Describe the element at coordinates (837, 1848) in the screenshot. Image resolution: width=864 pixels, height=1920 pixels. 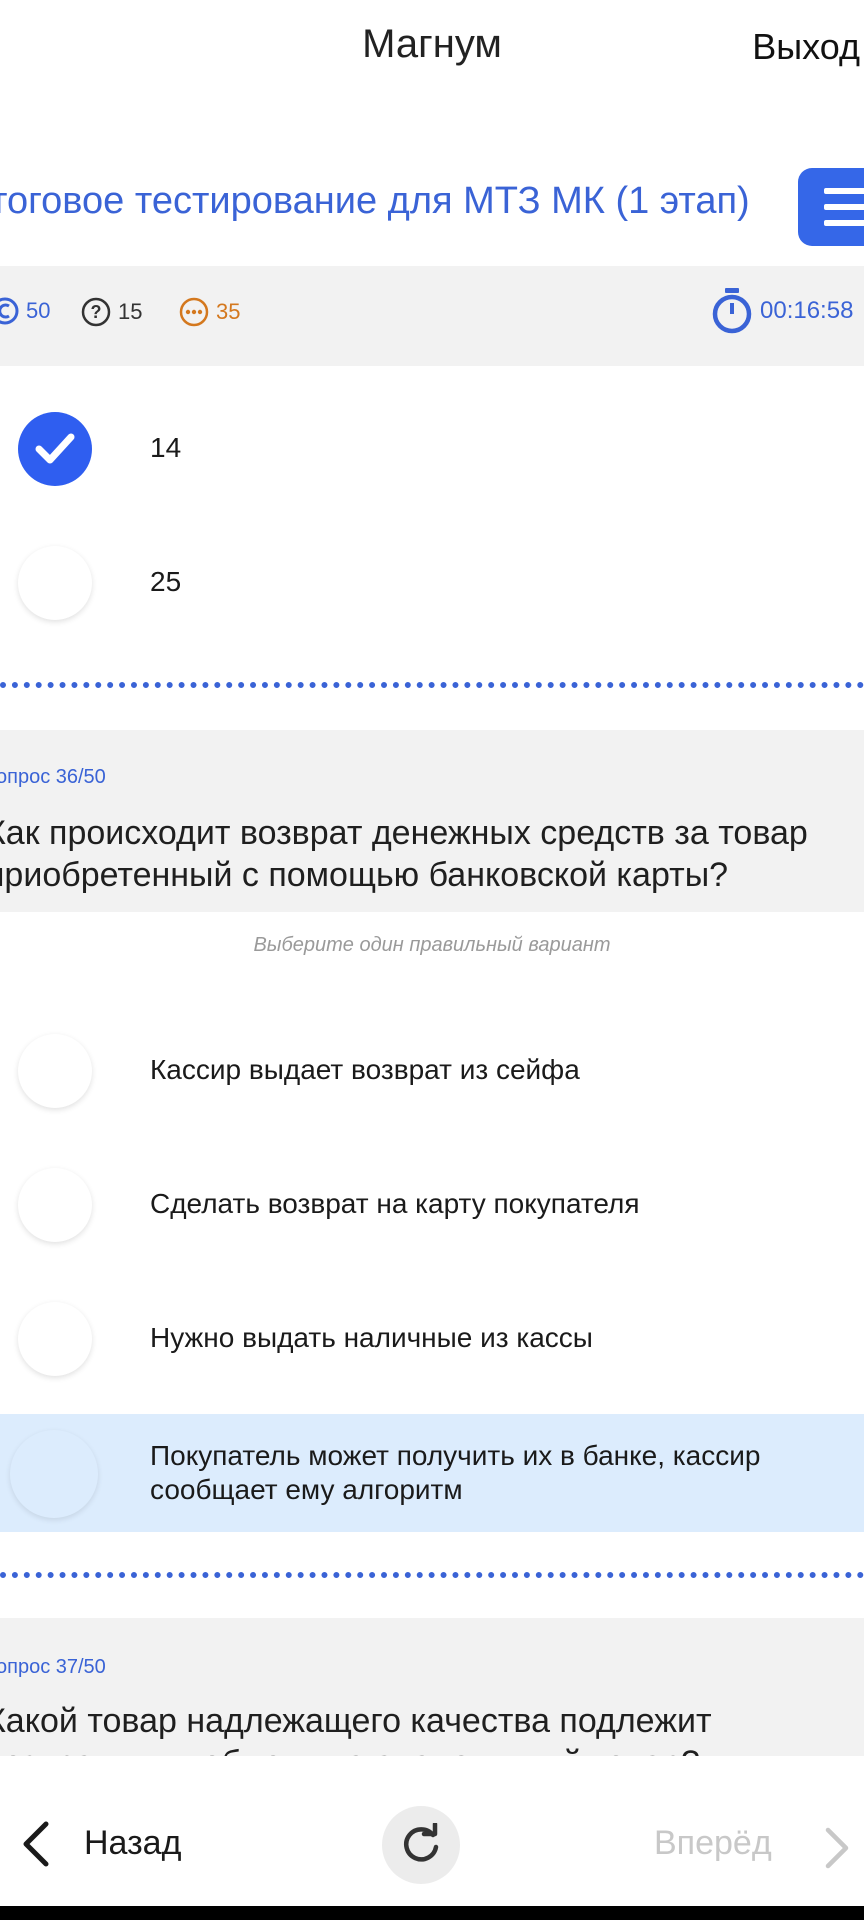
I see `chevron-right-icon` at that location.